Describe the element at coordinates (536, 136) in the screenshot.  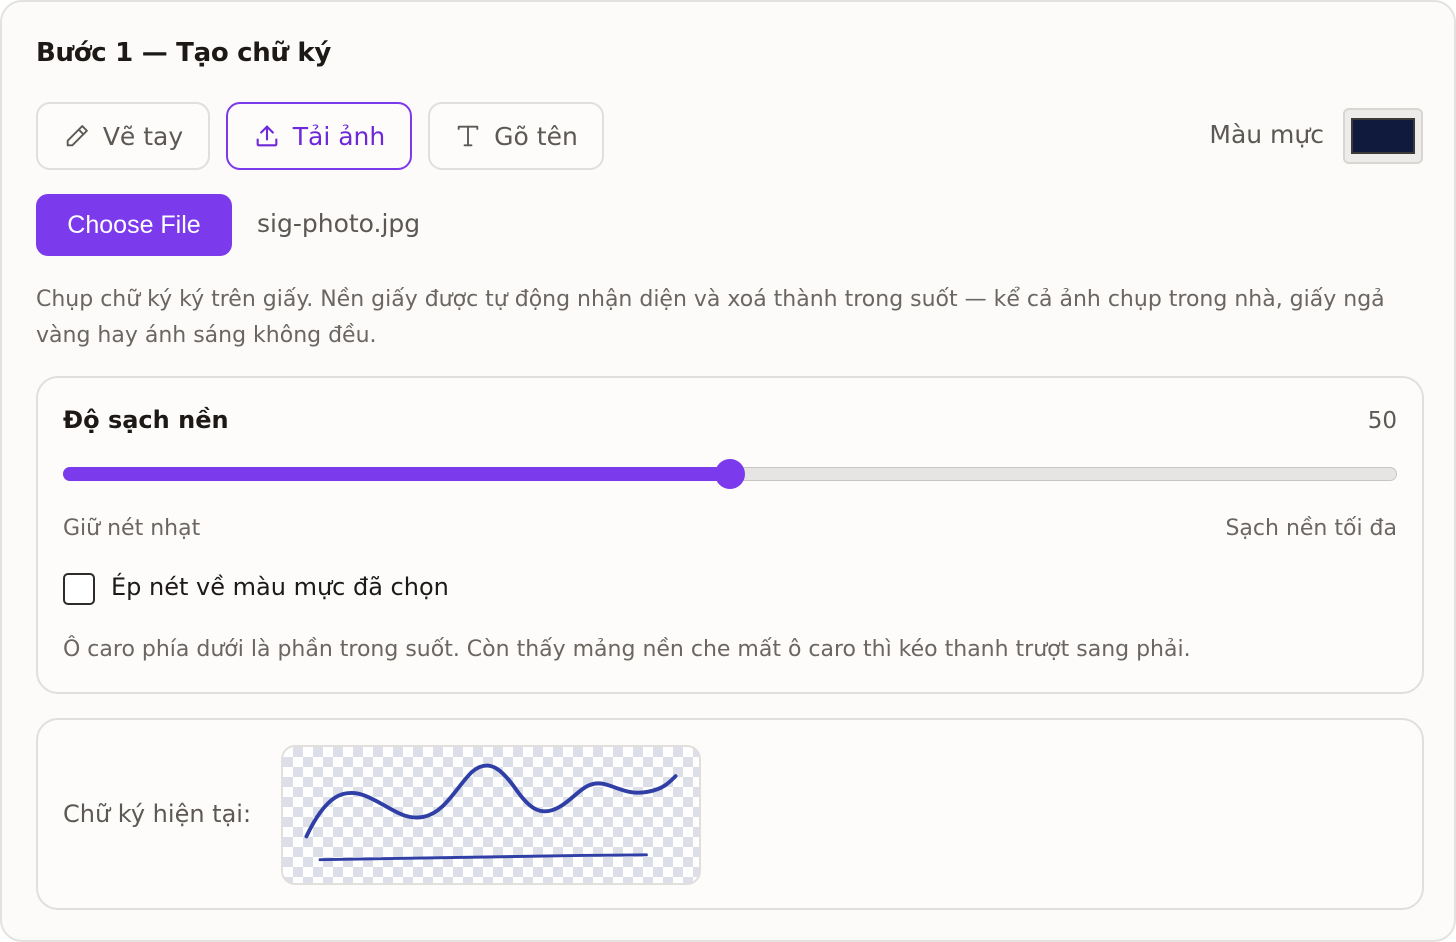
I see `tab-type-label: Gõ tên` at that location.